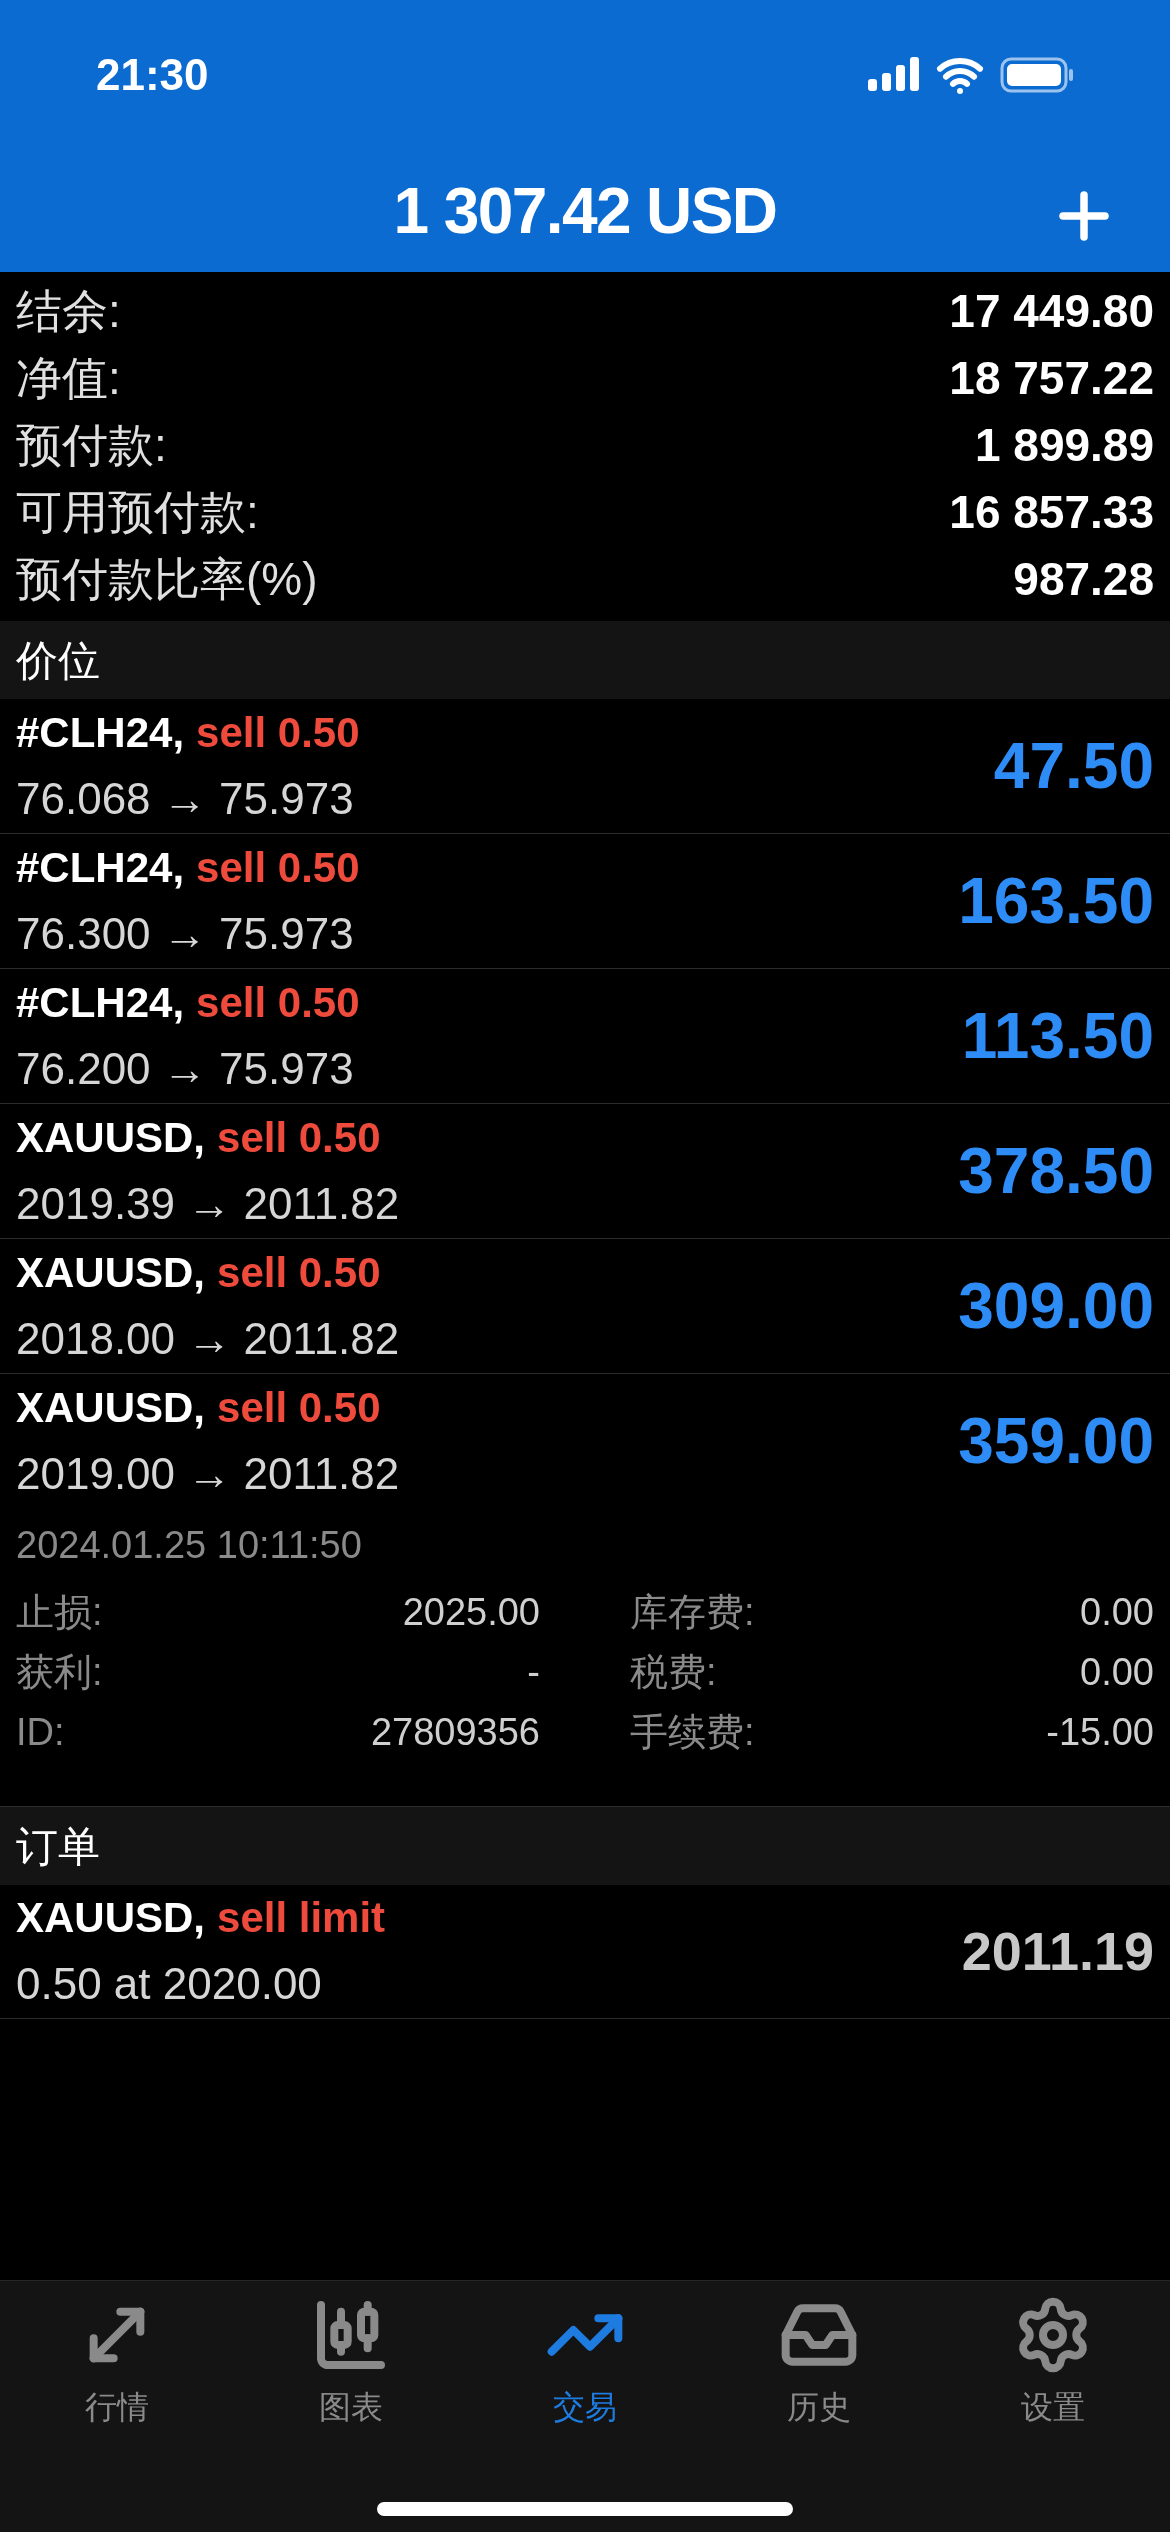 This screenshot has width=1170, height=2532. Describe the element at coordinates (455, 1732) in the screenshot. I see `detail-value: 27809356` at that location.